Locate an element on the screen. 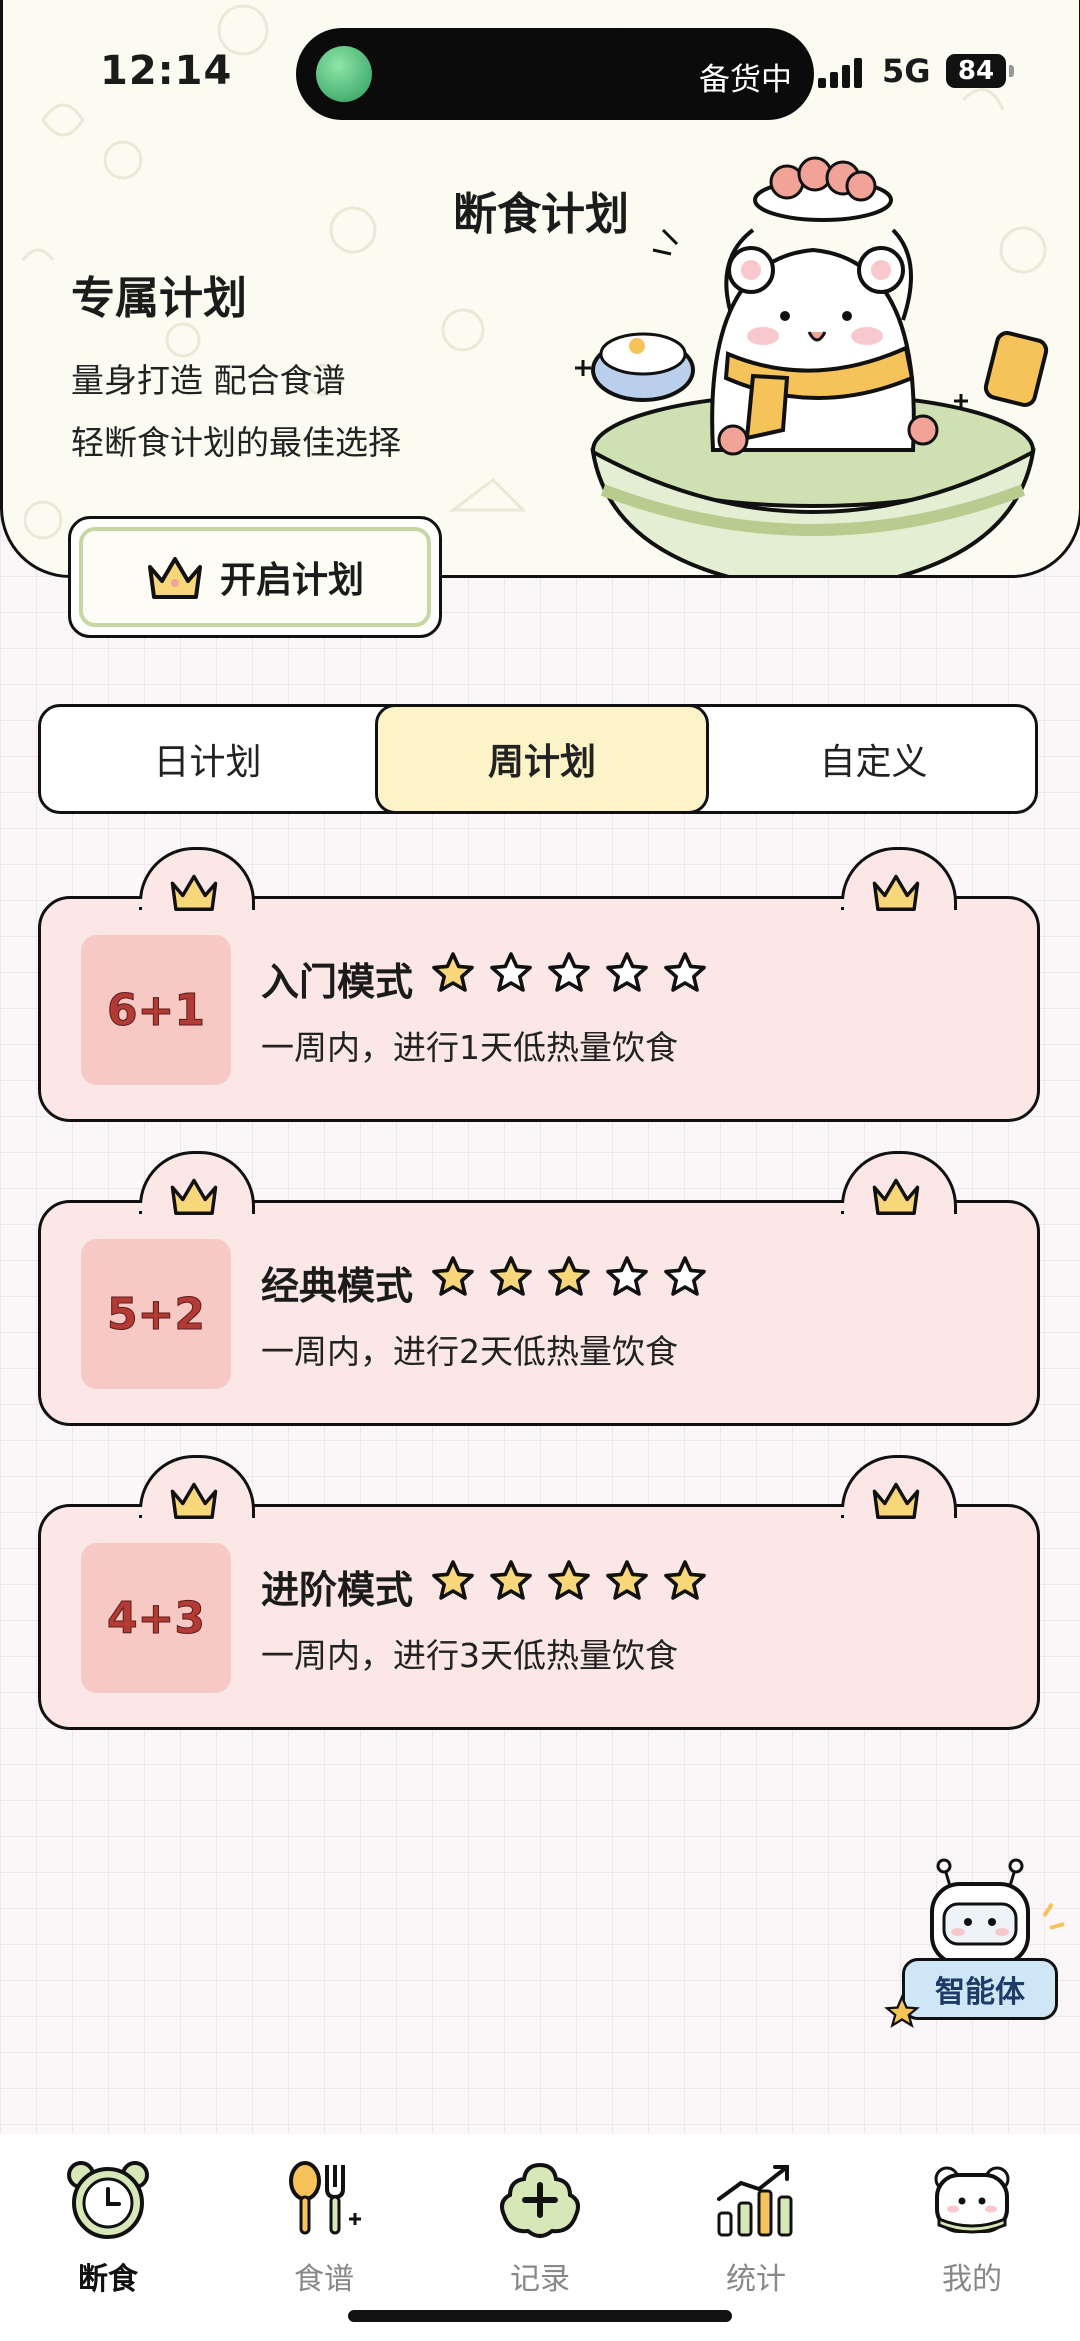 This screenshot has width=1080, height=2341. plan-ratio-badge: 5+2 is located at coordinates (156, 1314).